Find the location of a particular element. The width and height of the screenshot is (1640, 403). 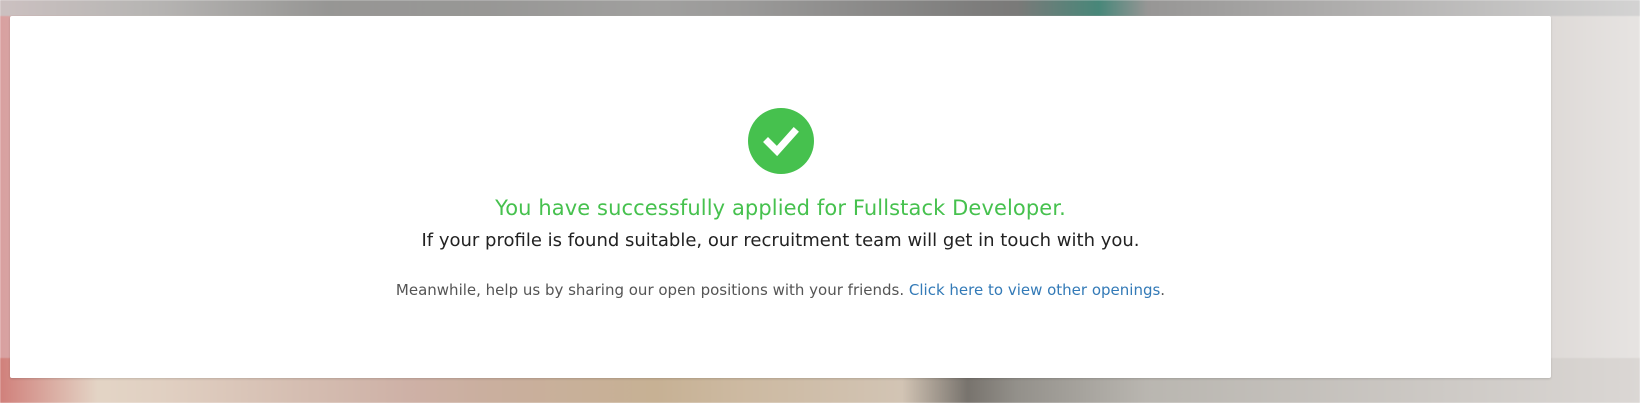

view-other-openings-link: Click here to view other openings is located at coordinates (1034, 290).